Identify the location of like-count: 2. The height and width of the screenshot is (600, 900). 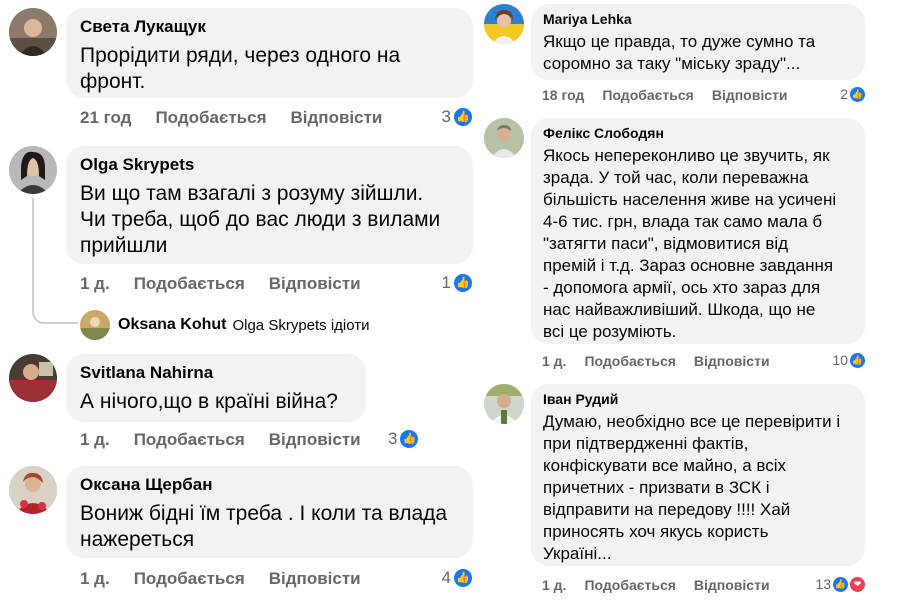
(844, 94).